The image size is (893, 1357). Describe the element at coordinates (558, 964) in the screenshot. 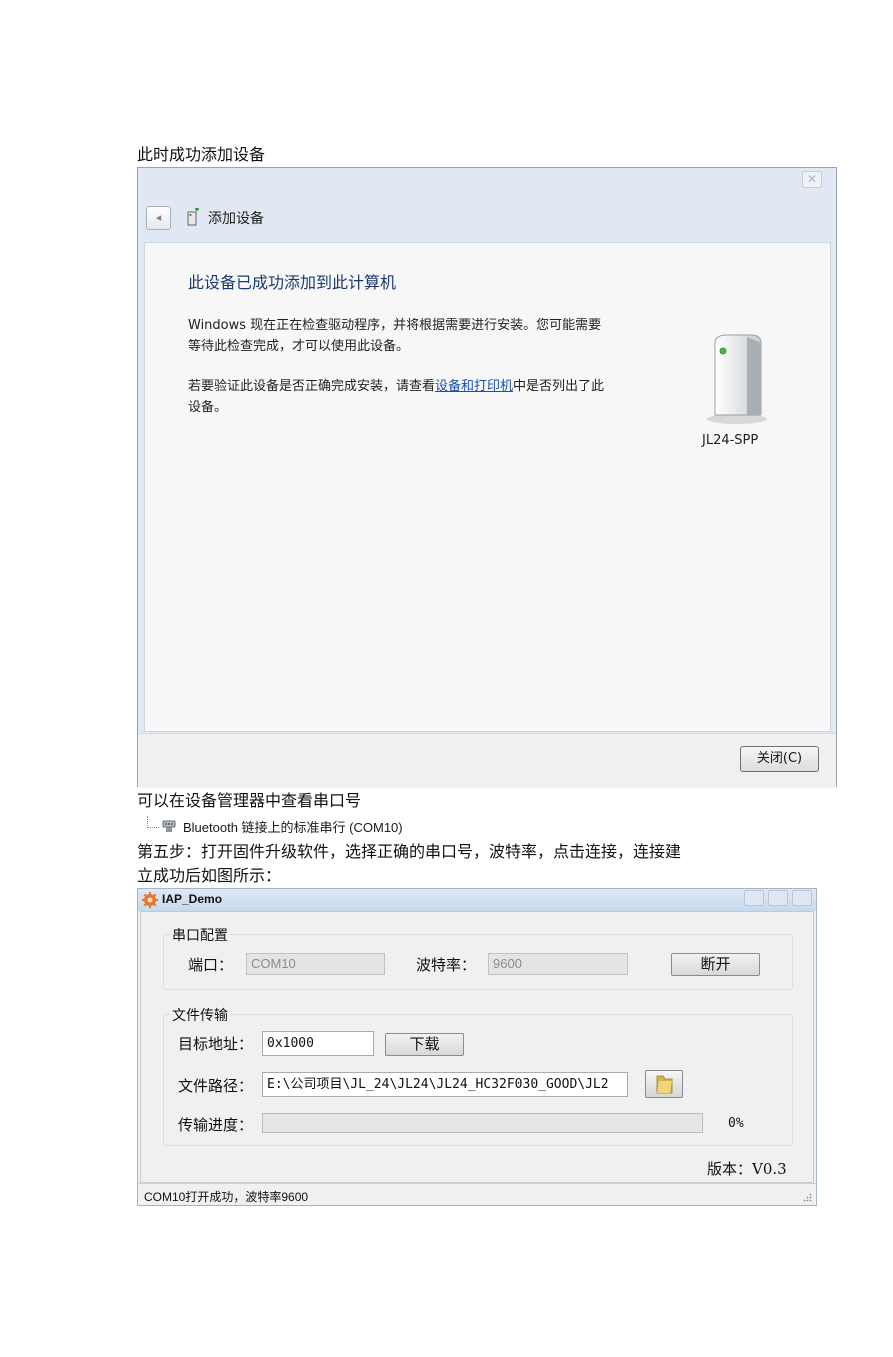

I see `baud-select: 9600` at that location.